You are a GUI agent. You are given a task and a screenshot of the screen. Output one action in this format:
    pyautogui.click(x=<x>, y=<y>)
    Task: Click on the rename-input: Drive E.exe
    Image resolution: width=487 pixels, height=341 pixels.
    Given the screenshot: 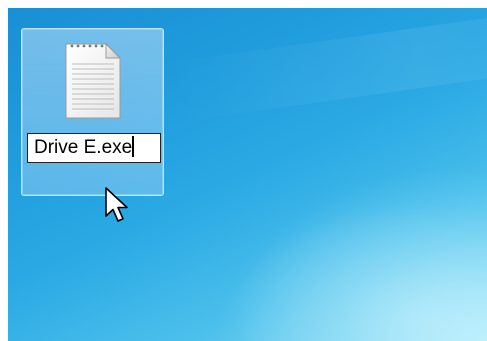 What is the action you would take?
    pyautogui.click(x=94, y=148)
    